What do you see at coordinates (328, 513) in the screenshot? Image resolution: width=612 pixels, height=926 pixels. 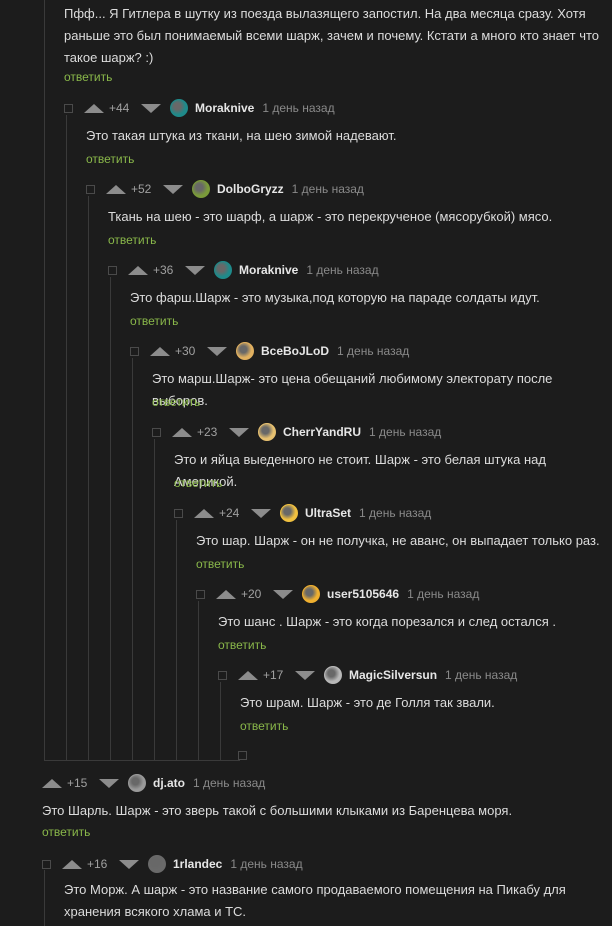 I see `username-link: UltraSet` at bounding box center [328, 513].